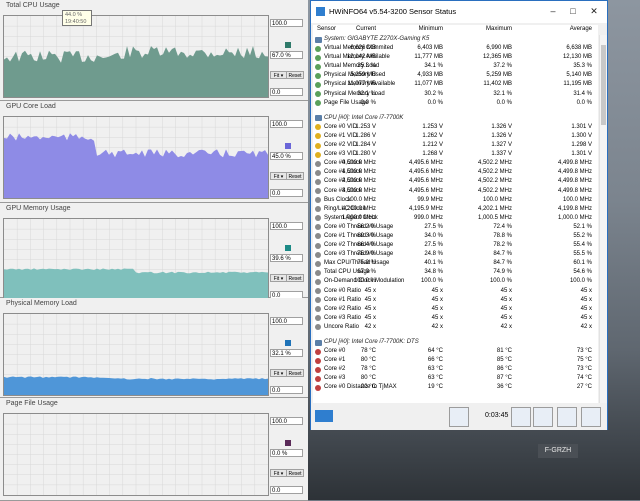 This screenshot has height=501, width=640. What do you see at coordinates (603, 85) in the screenshot?
I see `scrollbar-thumb` at bounding box center [603, 85].